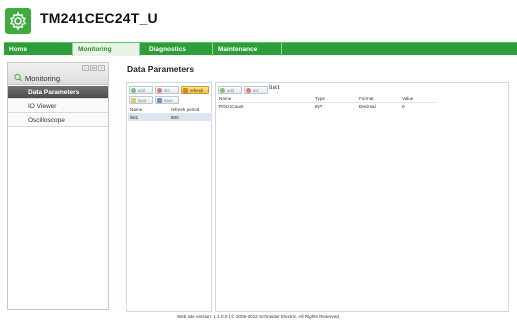 The width and height of the screenshot is (517, 325). What do you see at coordinates (134, 117) in the screenshot?
I see `list-name-cell: list1` at bounding box center [134, 117].